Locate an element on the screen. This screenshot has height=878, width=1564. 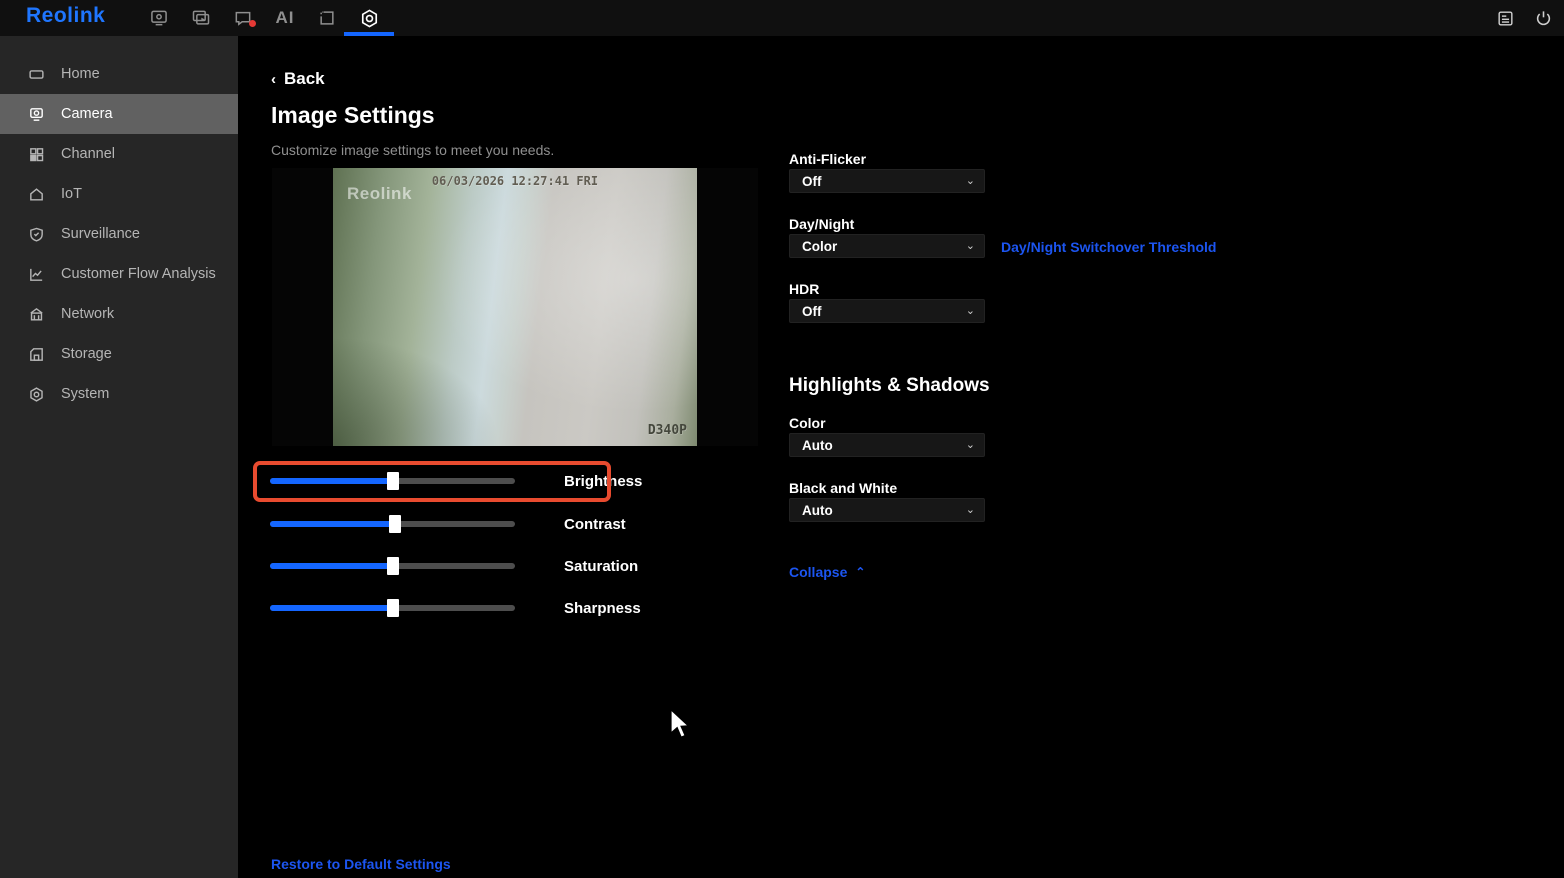
nav-display is located at coordinates (327, 18).